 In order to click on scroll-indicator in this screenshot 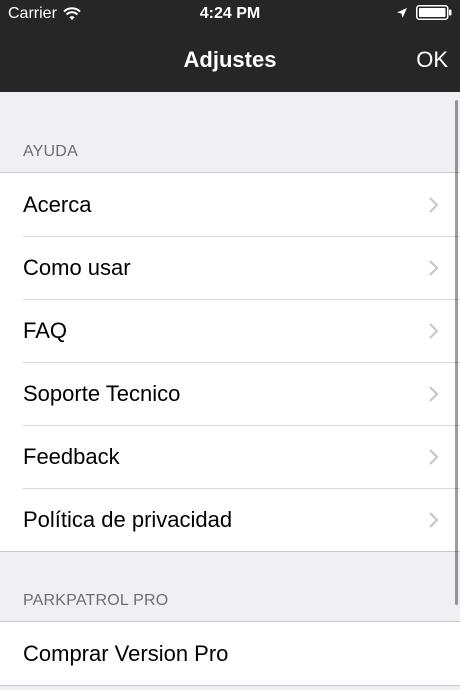, I will do `click(456, 352)`.